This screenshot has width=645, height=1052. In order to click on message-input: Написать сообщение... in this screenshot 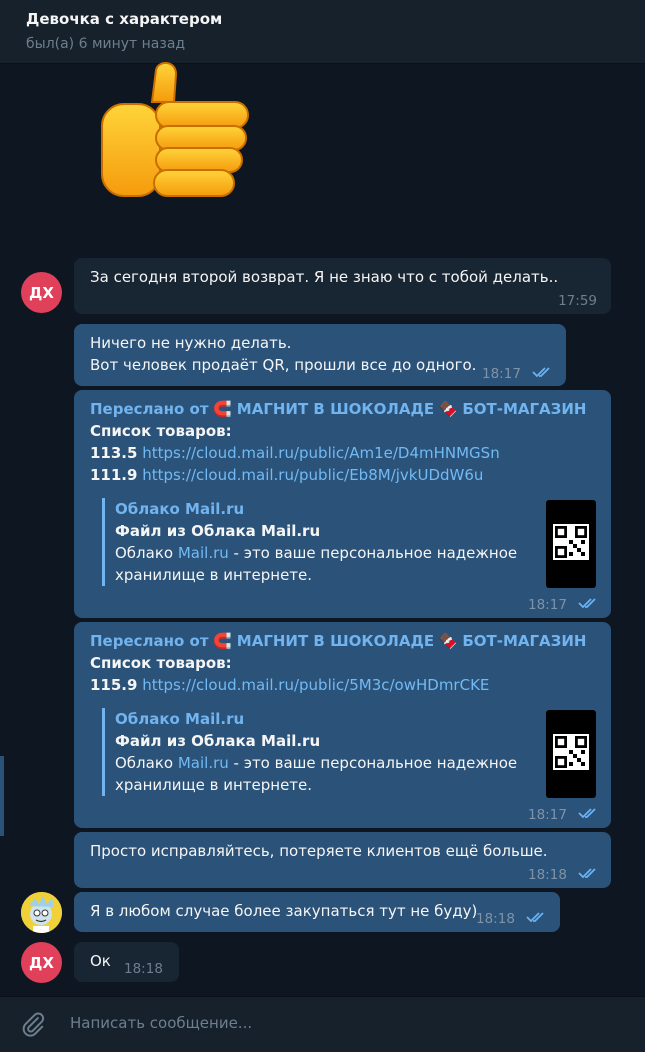, I will do `click(161, 1023)`.